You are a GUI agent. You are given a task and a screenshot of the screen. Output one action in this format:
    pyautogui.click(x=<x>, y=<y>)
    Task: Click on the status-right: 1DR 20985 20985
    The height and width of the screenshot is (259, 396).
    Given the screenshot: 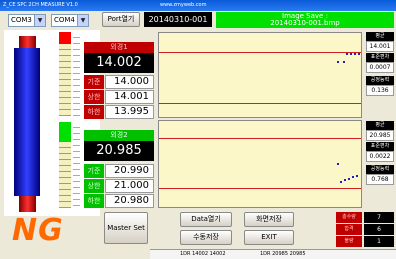 What is the action you would take?
    pyautogui.click(x=283, y=254)
    